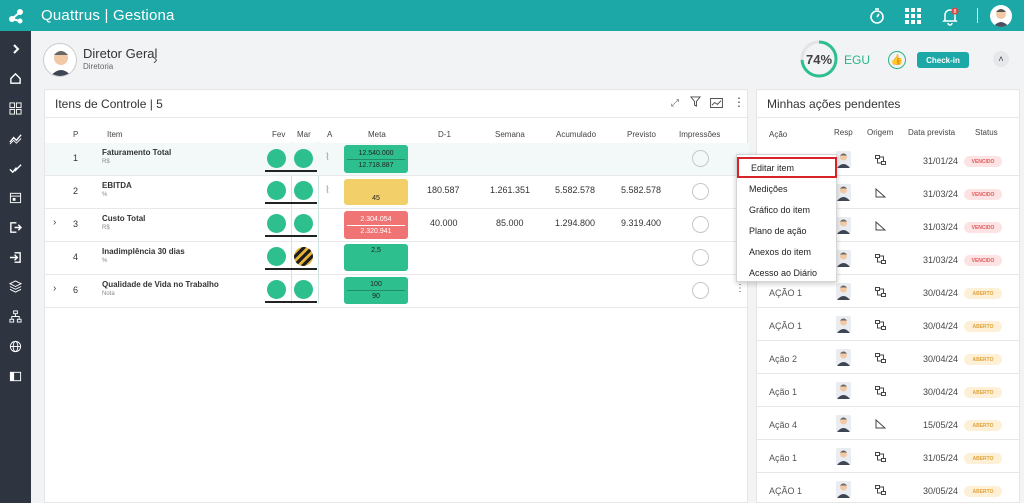  Describe the element at coordinates (877, 16) in the screenshot. I see `stopwatch-icon` at that location.